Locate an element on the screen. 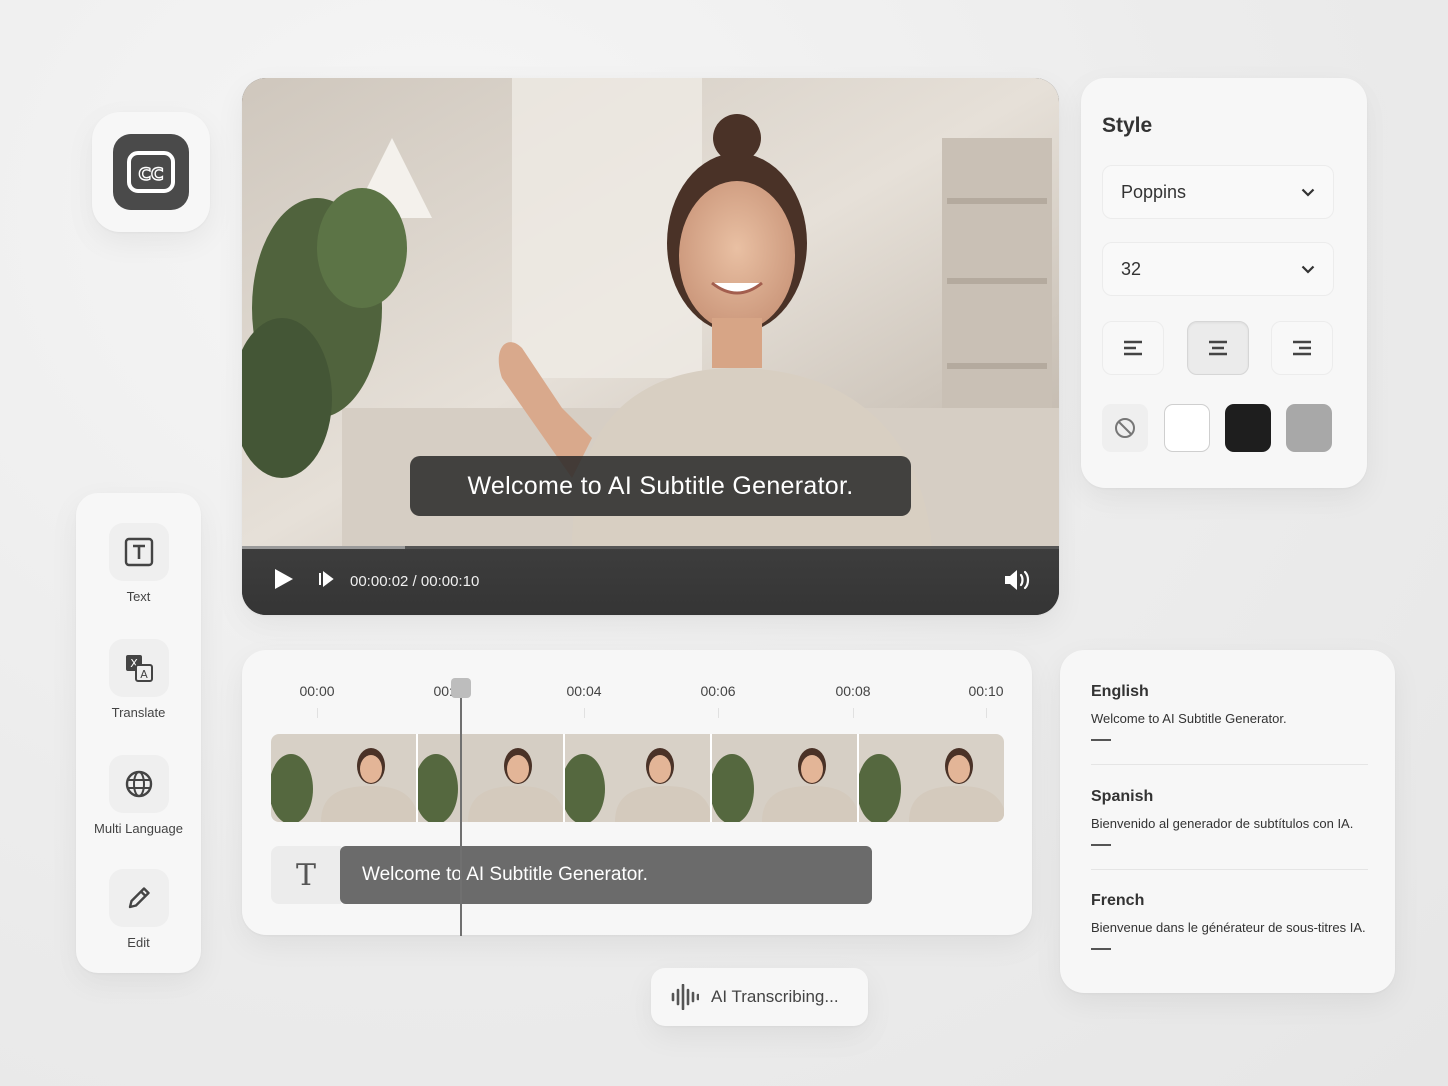 The height and width of the screenshot is (1086, 1448). style-panel: Style Poppins 32 is located at coordinates (1224, 283).